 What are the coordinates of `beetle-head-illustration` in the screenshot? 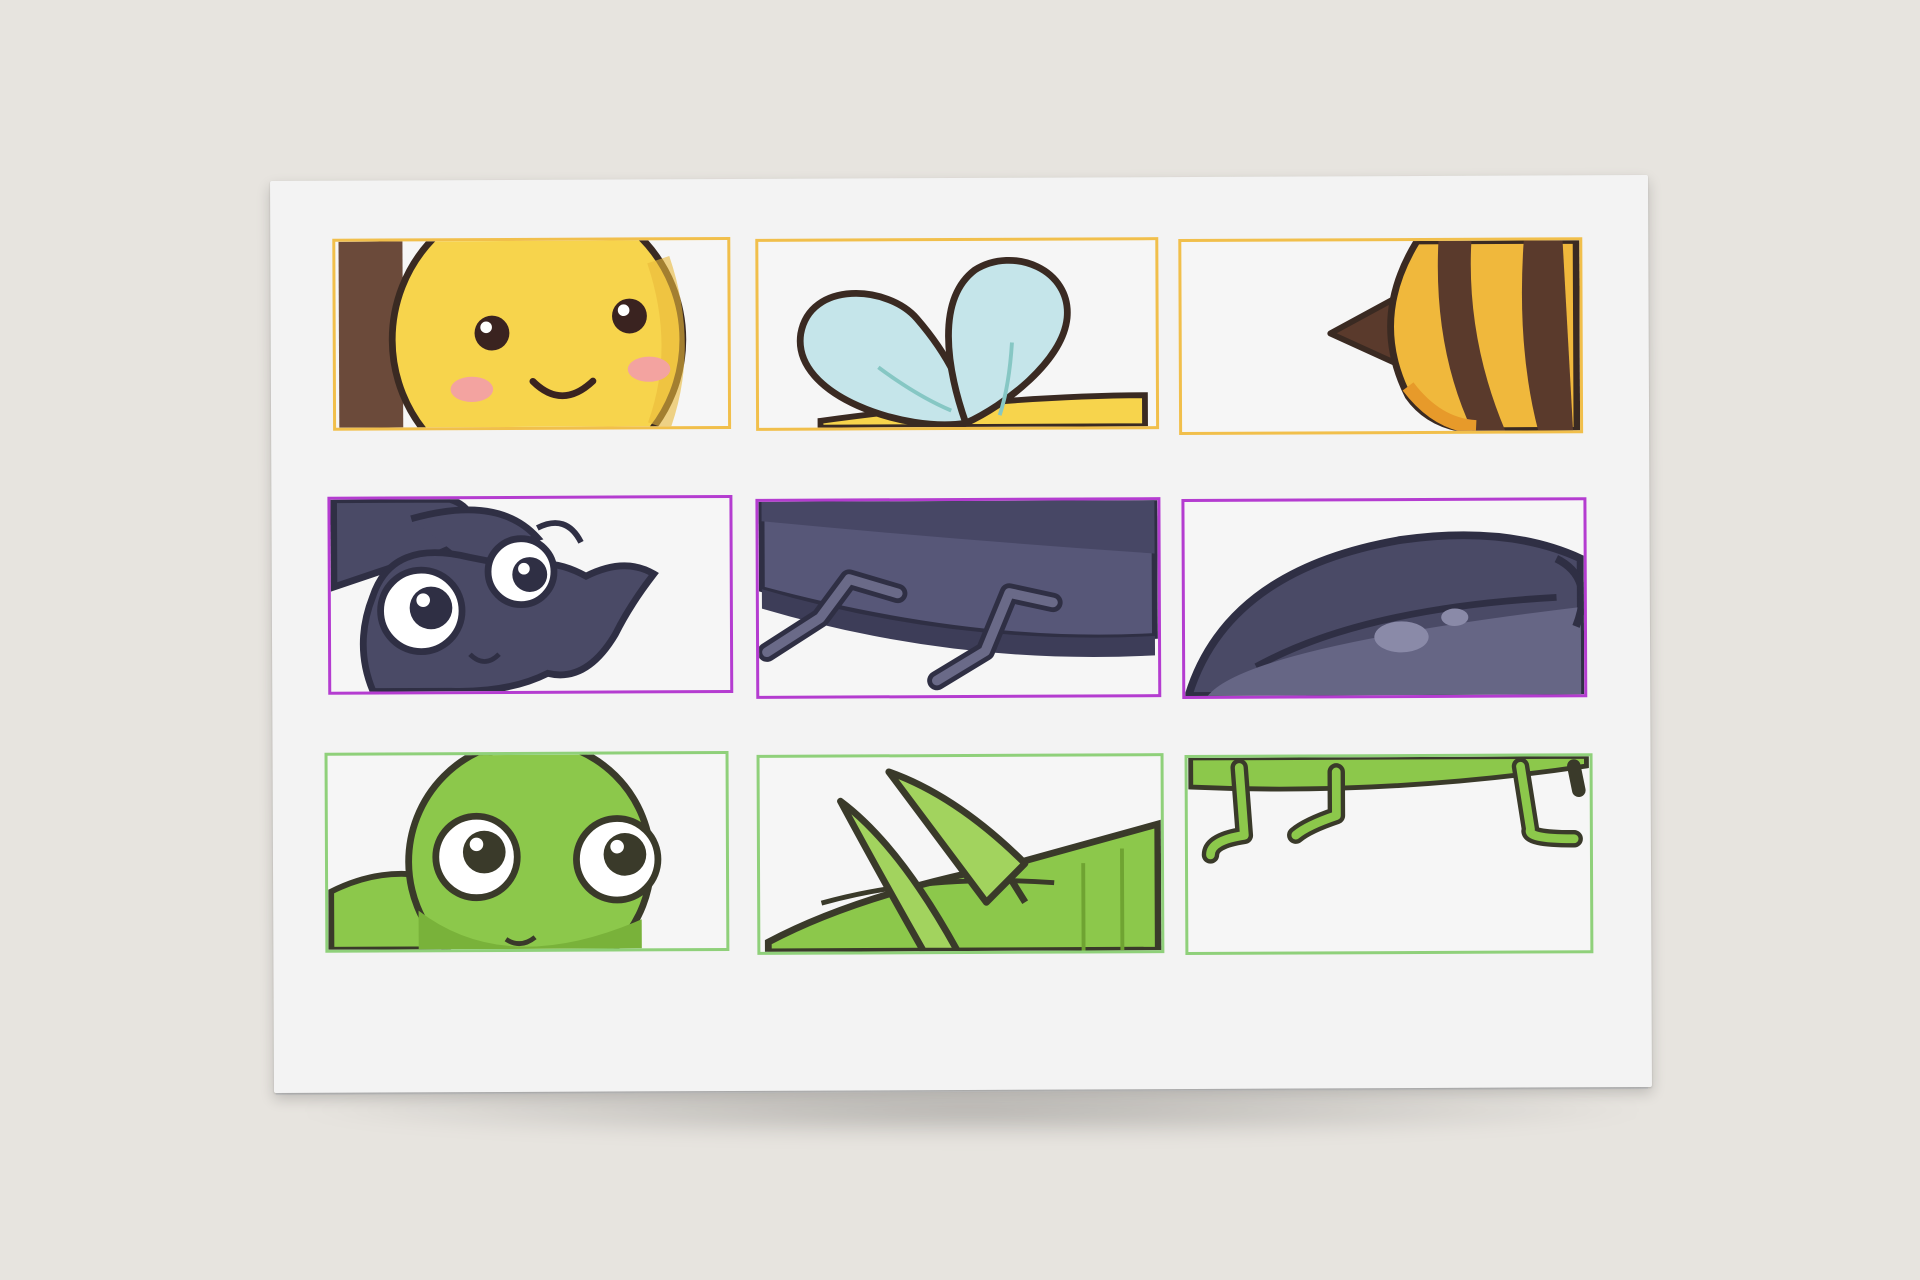 It's located at (494, 595).